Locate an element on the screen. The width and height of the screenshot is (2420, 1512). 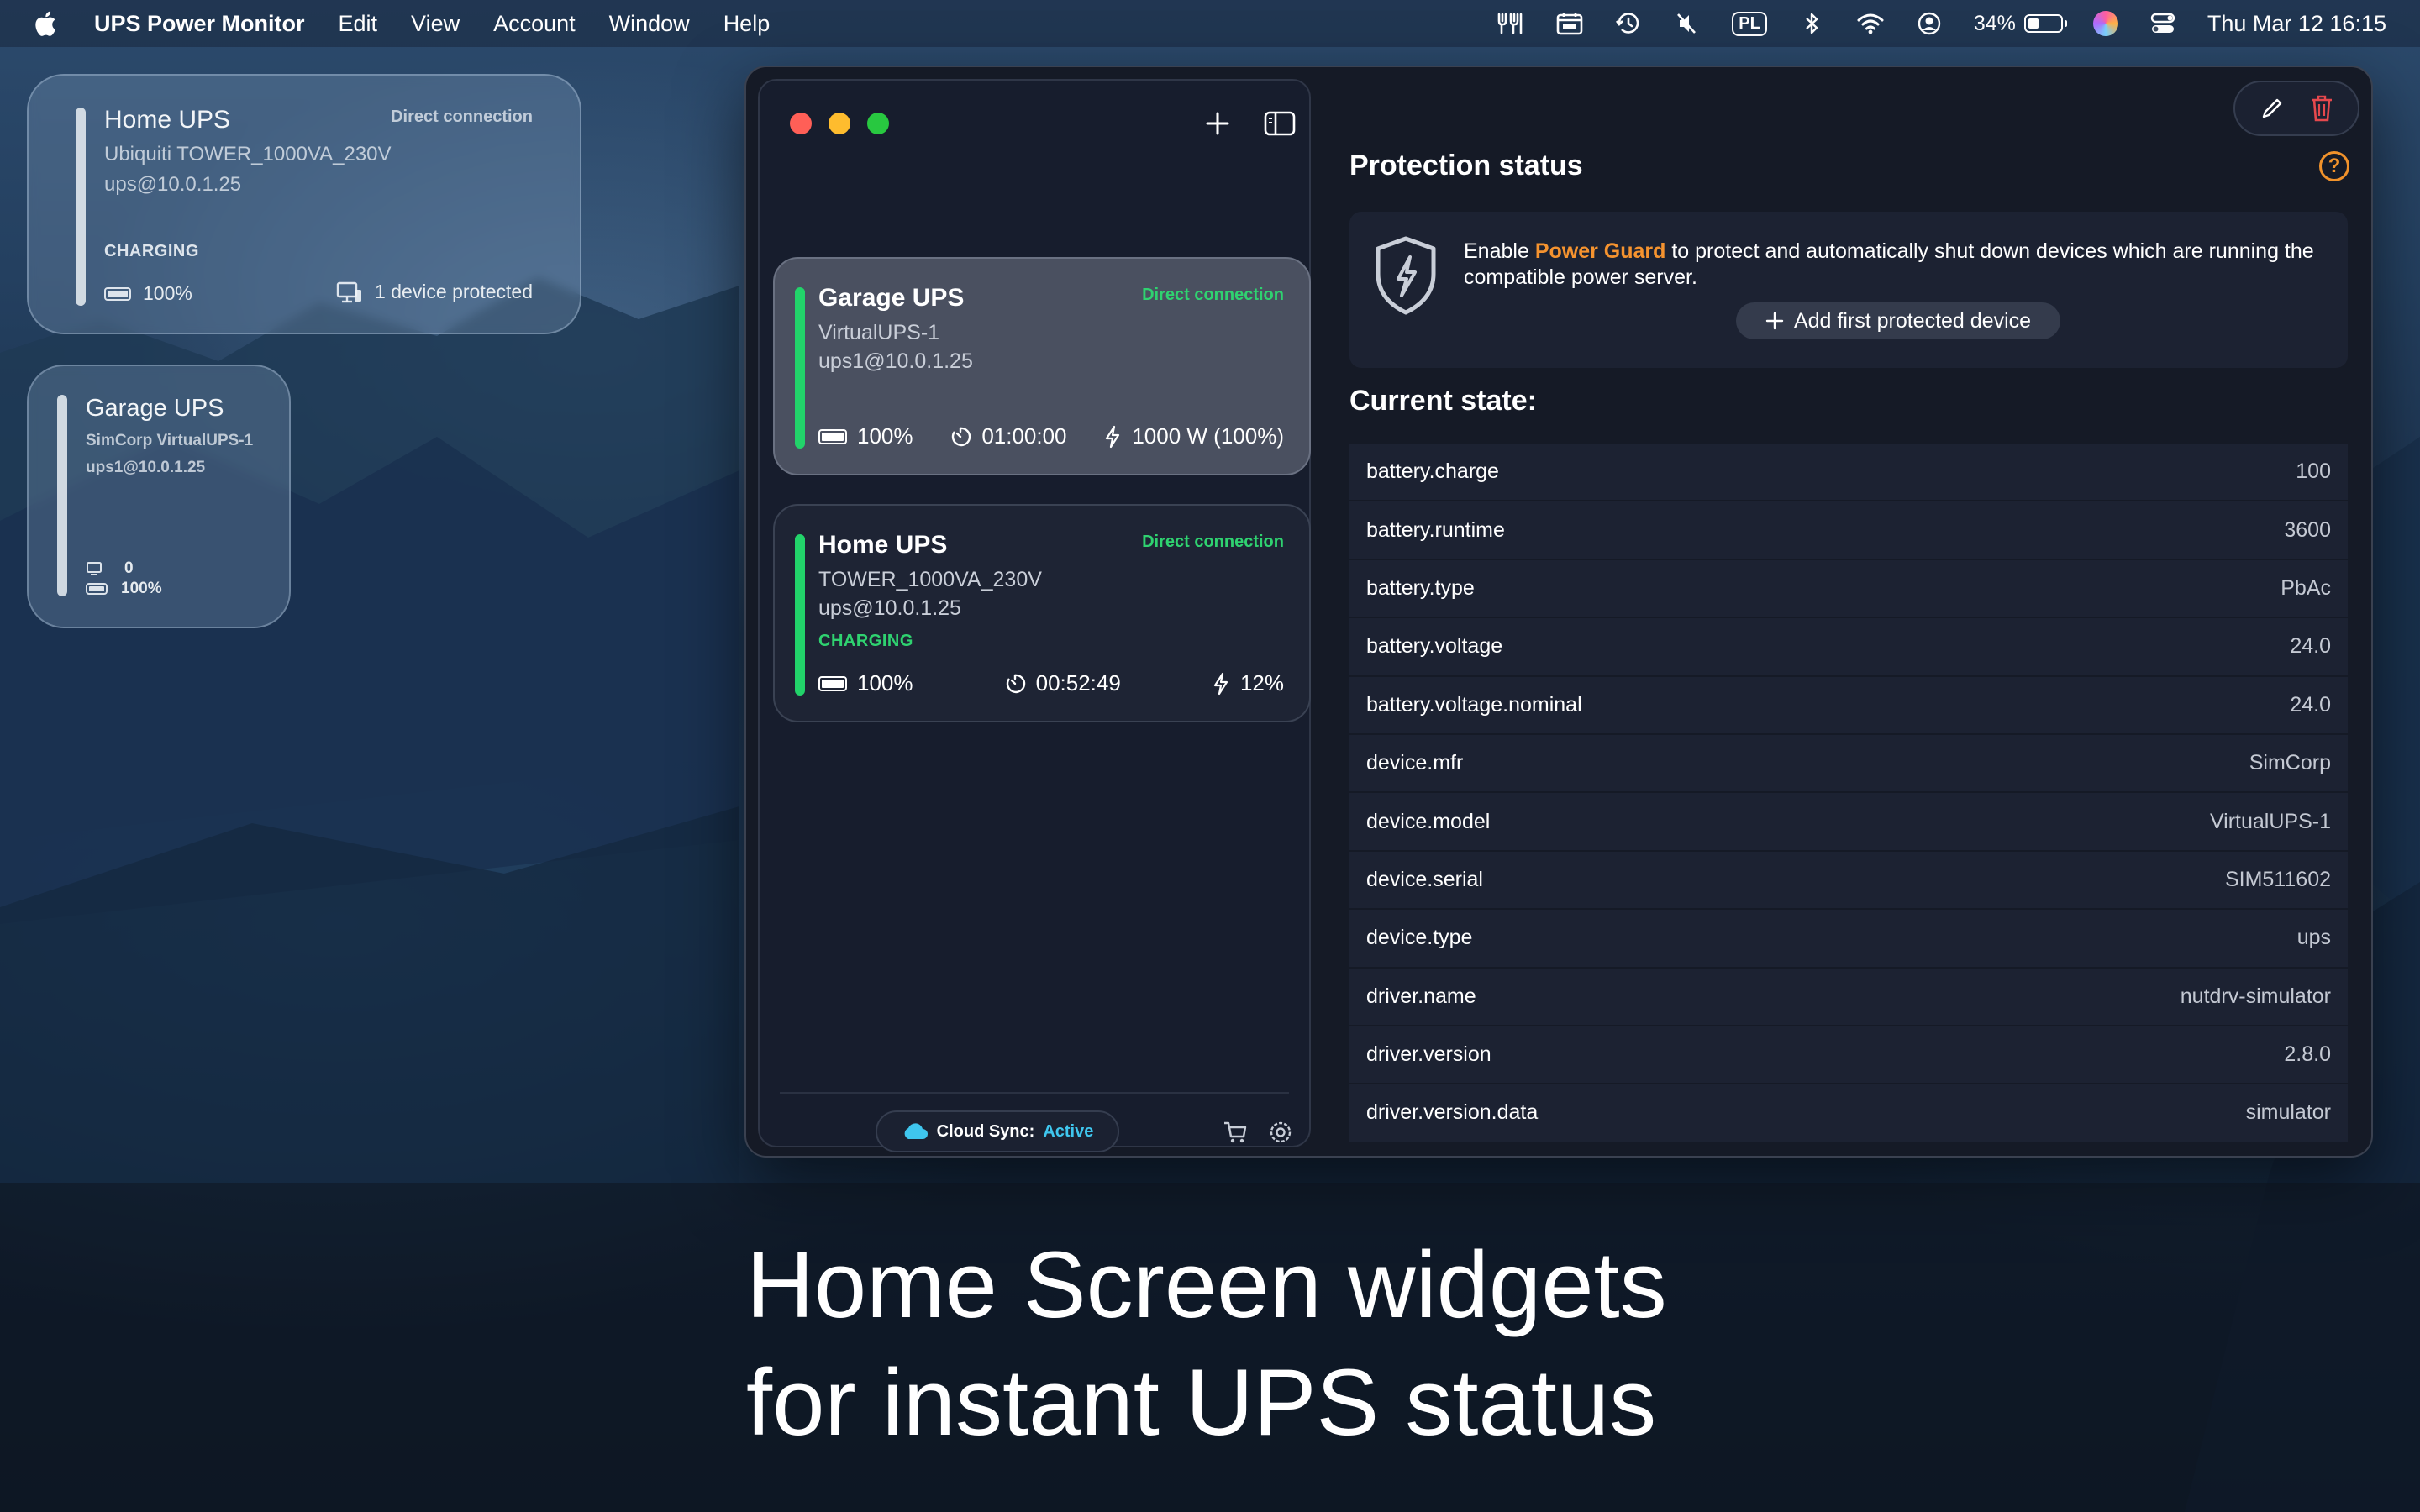
monitor-icon is located at coordinates (349, 291).